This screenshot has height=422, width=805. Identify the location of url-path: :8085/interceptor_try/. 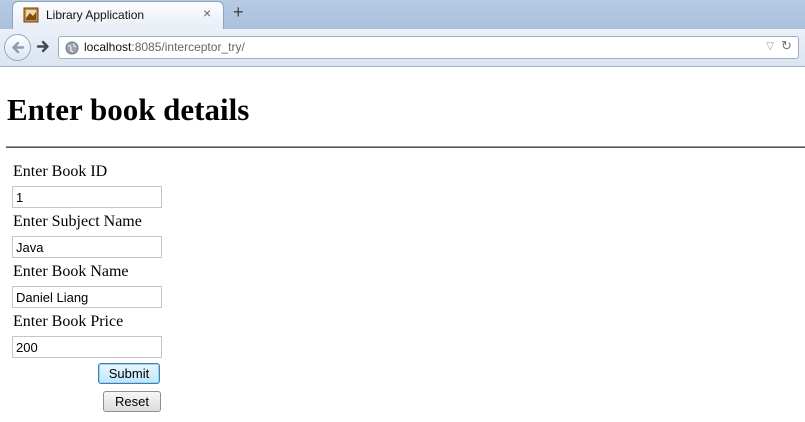
(188, 47).